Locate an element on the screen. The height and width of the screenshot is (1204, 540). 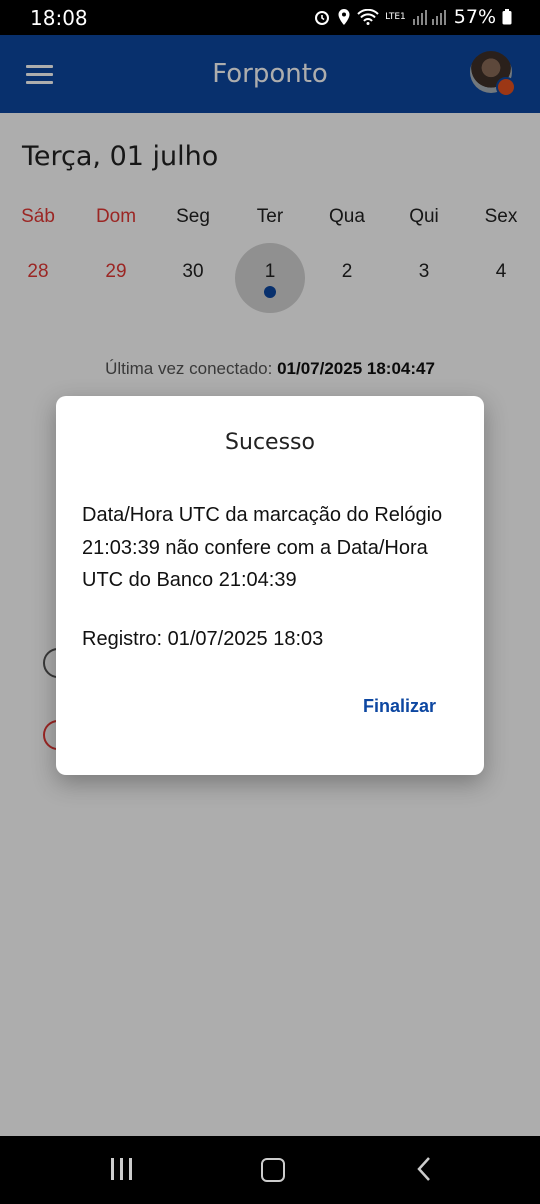
finalizar-button: Finalizar is located at coordinates (399, 706).